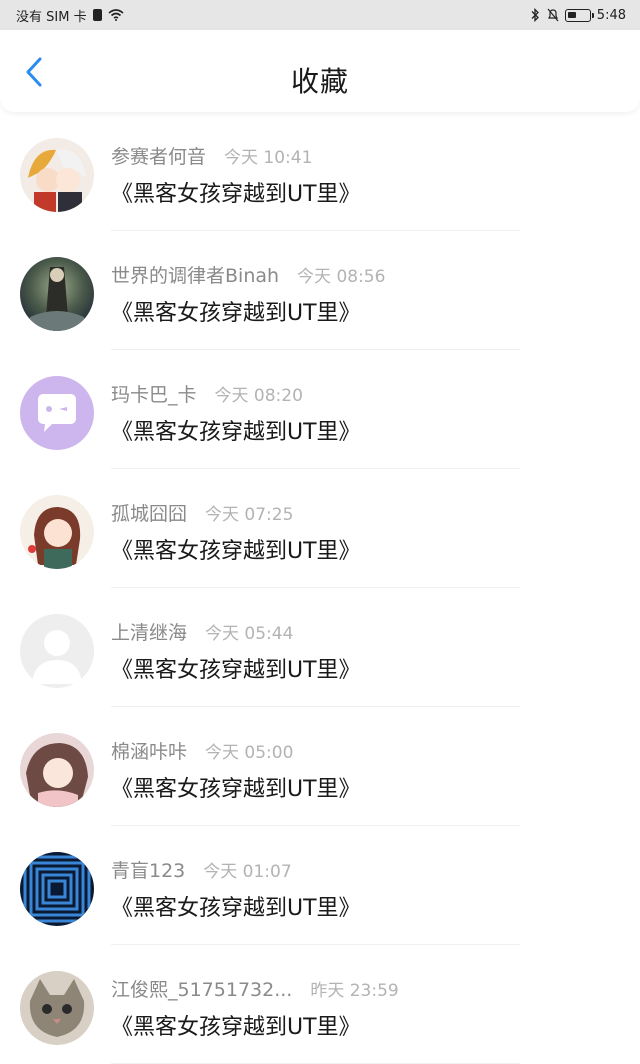  Describe the element at coordinates (320, 885) in the screenshot. I see `favorite-item: 青盲123 今天 01:07 《黑客女孩穿越到UT里》` at that location.